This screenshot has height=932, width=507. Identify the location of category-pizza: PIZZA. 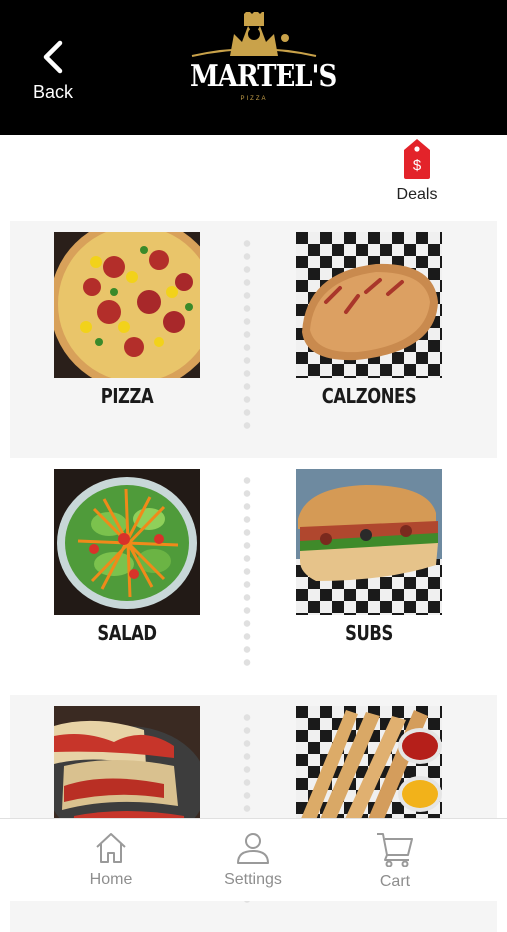
(127, 320).